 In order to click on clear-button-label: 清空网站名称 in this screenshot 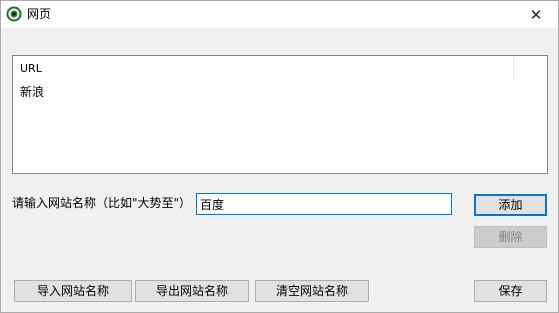, I will do `click(311, 291)`.